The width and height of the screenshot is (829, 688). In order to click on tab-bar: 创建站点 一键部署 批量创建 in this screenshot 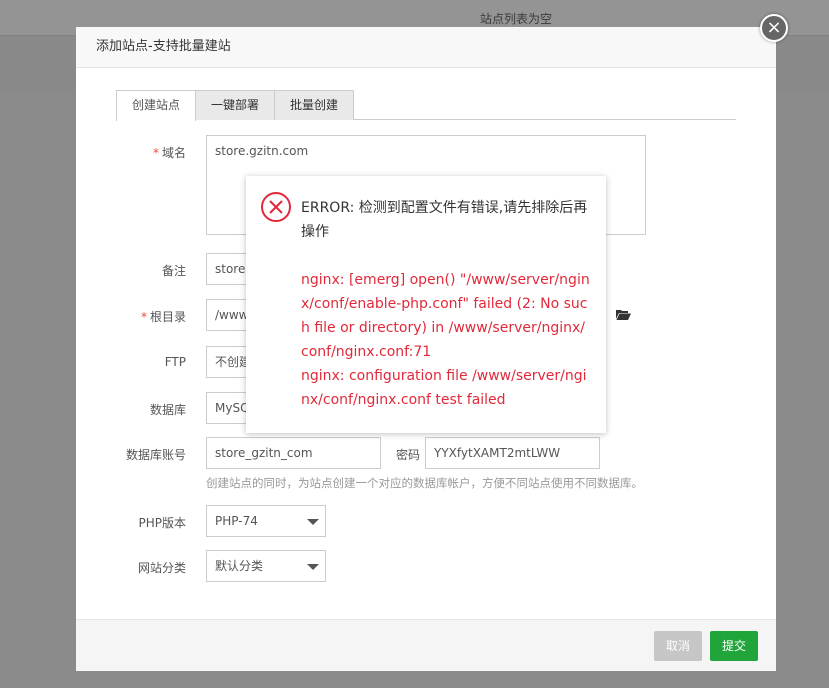, I will do `click(426, 105)`.